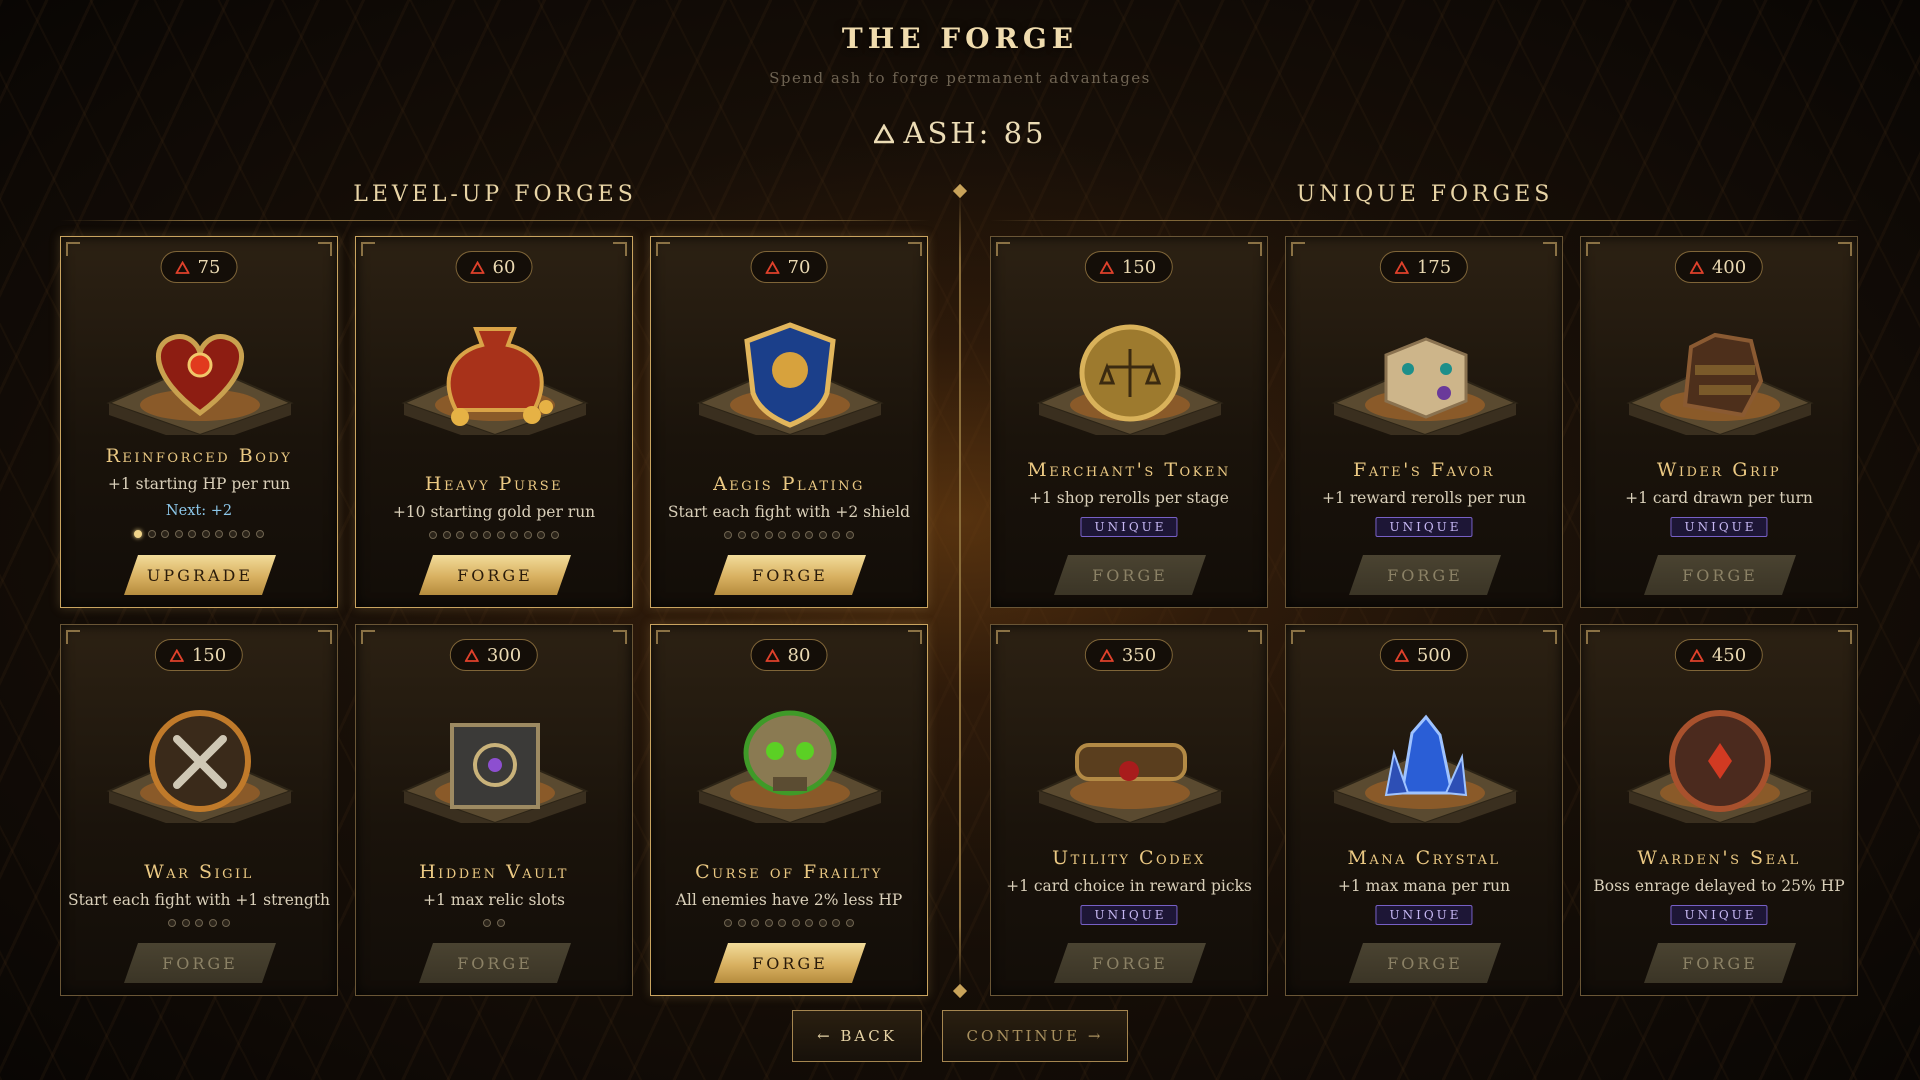  Describe the element at coordinates (494, 484) in the screenshot. I see `forge-name: Heavy Purse` at that location.